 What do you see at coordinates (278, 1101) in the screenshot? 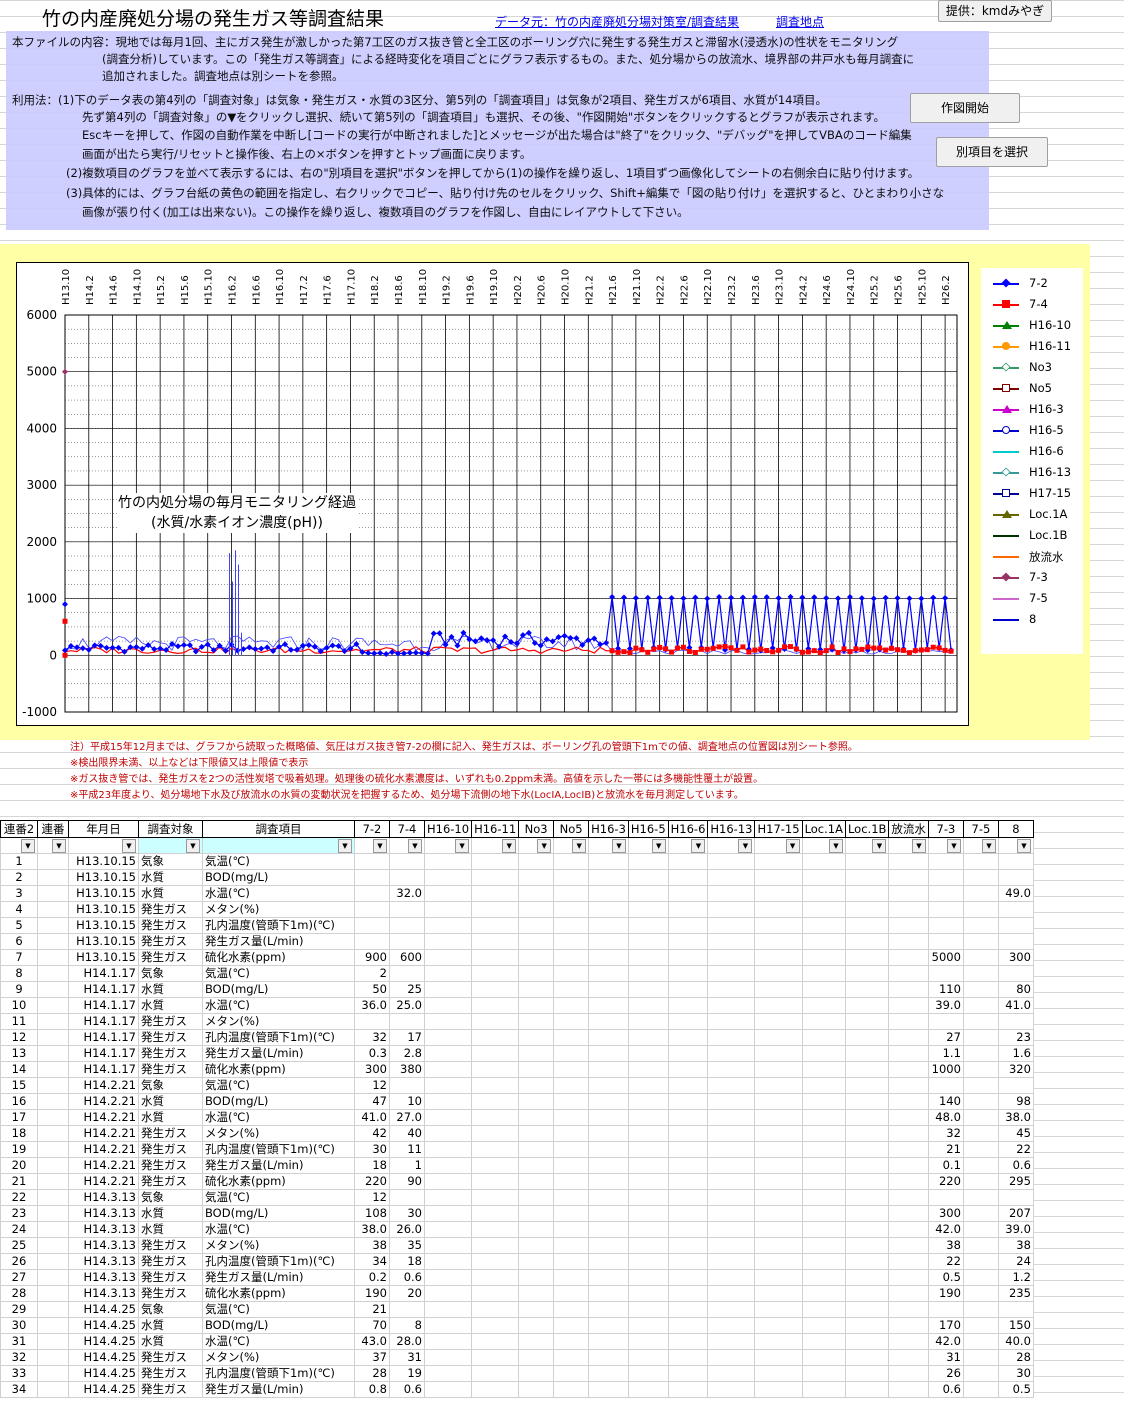
I see `table-cell: BOD(mg/L)` at bounding box center [278, 1101].